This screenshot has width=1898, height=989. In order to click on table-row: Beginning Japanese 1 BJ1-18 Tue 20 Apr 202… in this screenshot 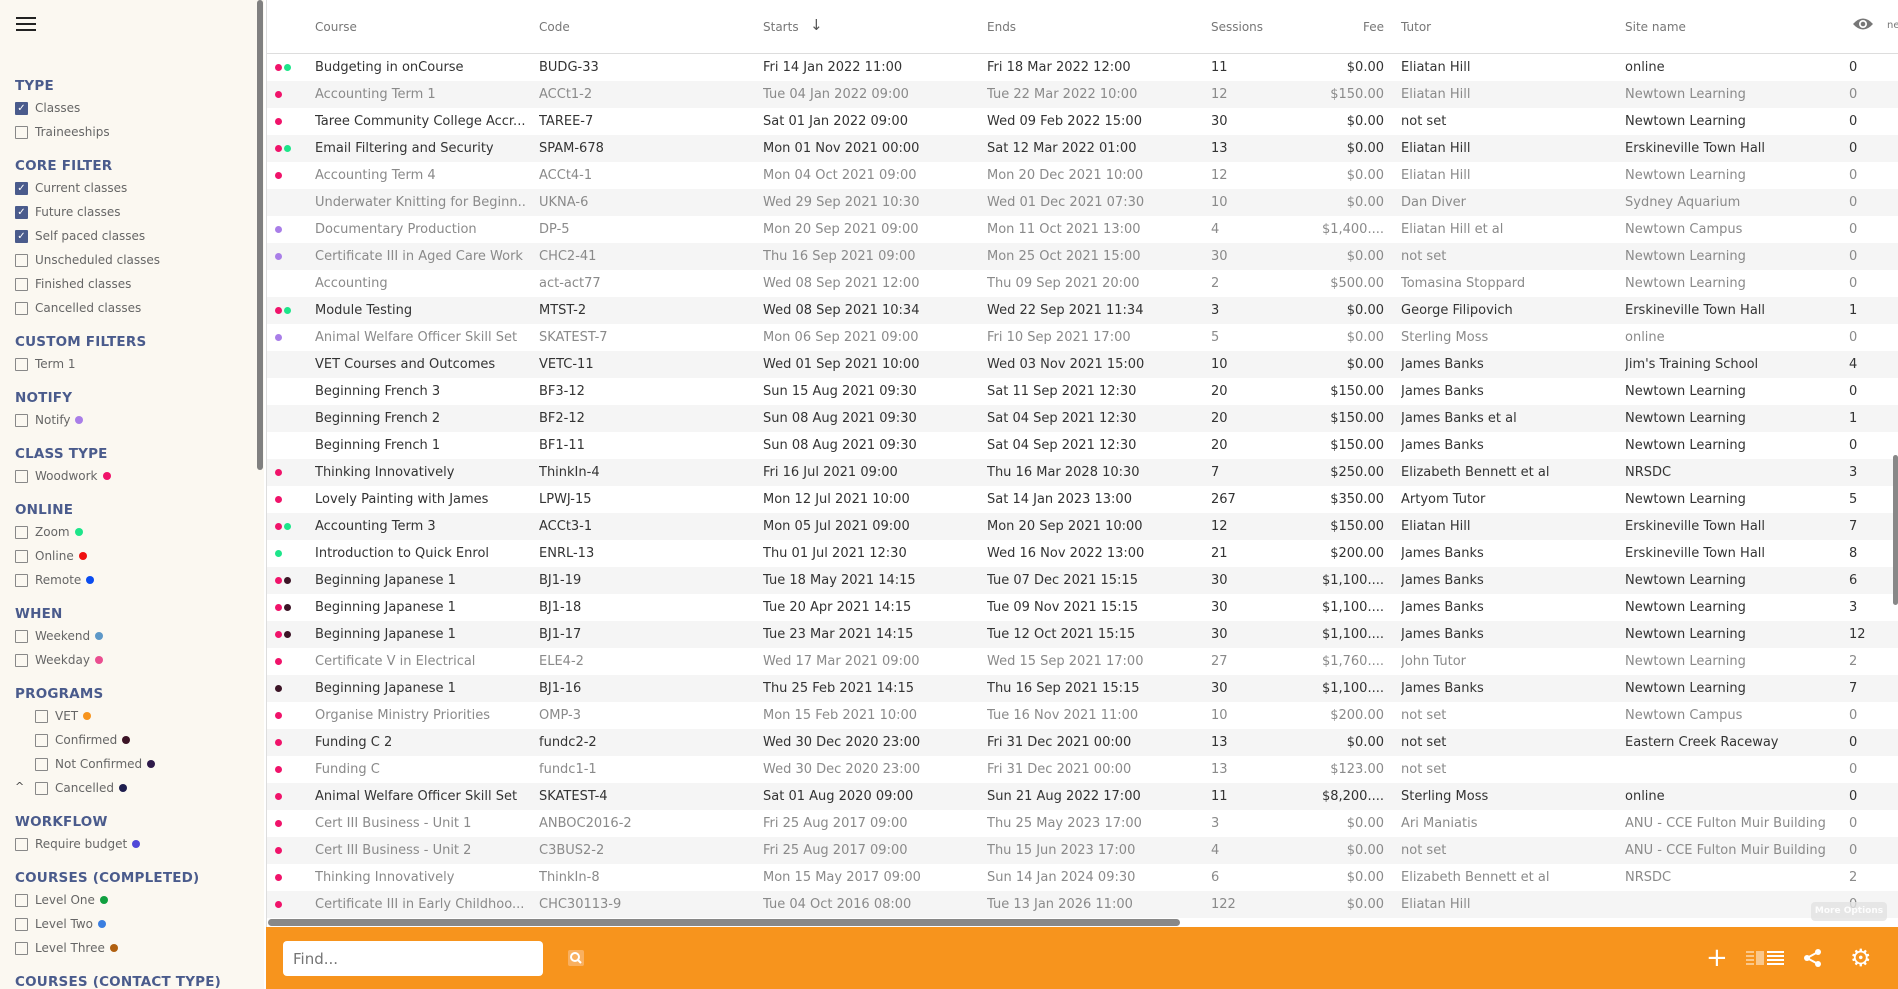, I will do `click(1082, 607)`.